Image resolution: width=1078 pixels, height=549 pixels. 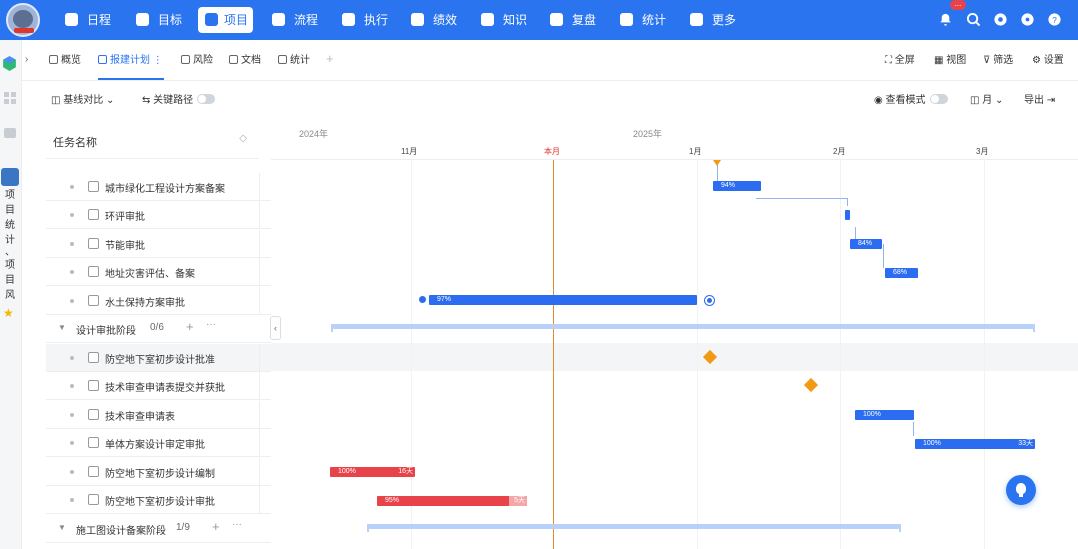 I want to click on task-row: 技术审查申请表, so click(x=158, y=415).